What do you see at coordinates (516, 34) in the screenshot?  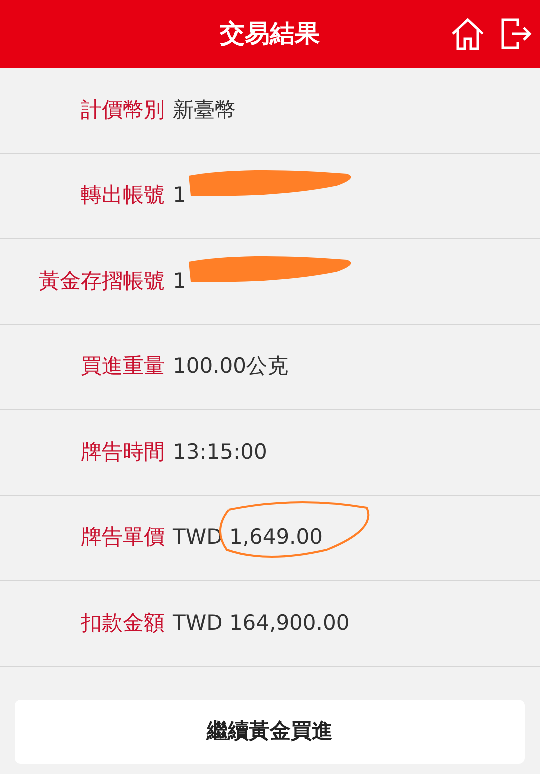 I see `logout-icon` at bounding box center [516, 34].